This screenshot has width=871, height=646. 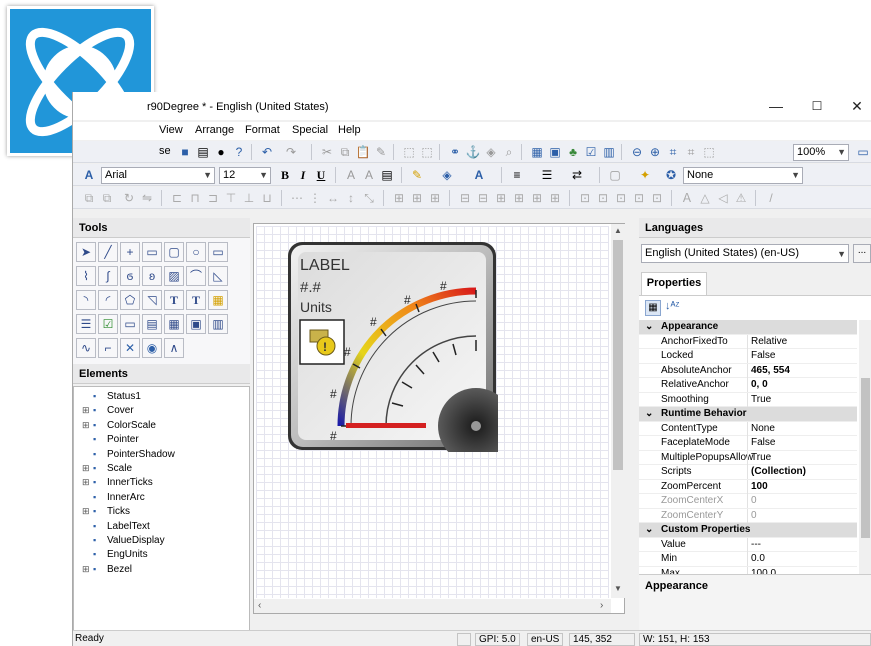 I want to click on property-value: 0, 0, so click(x=759, y=384).